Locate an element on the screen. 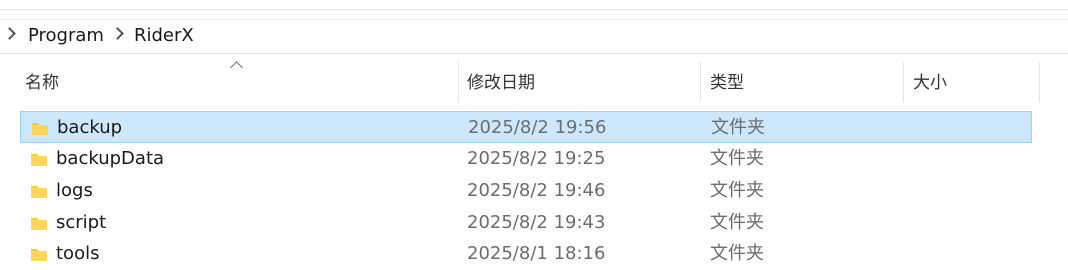 The width and height of the screenshot is (1068, 270). file-row-backupdata: backupData 2025/8/2 19:25 文件夹 is located at coordinates (526, 159).